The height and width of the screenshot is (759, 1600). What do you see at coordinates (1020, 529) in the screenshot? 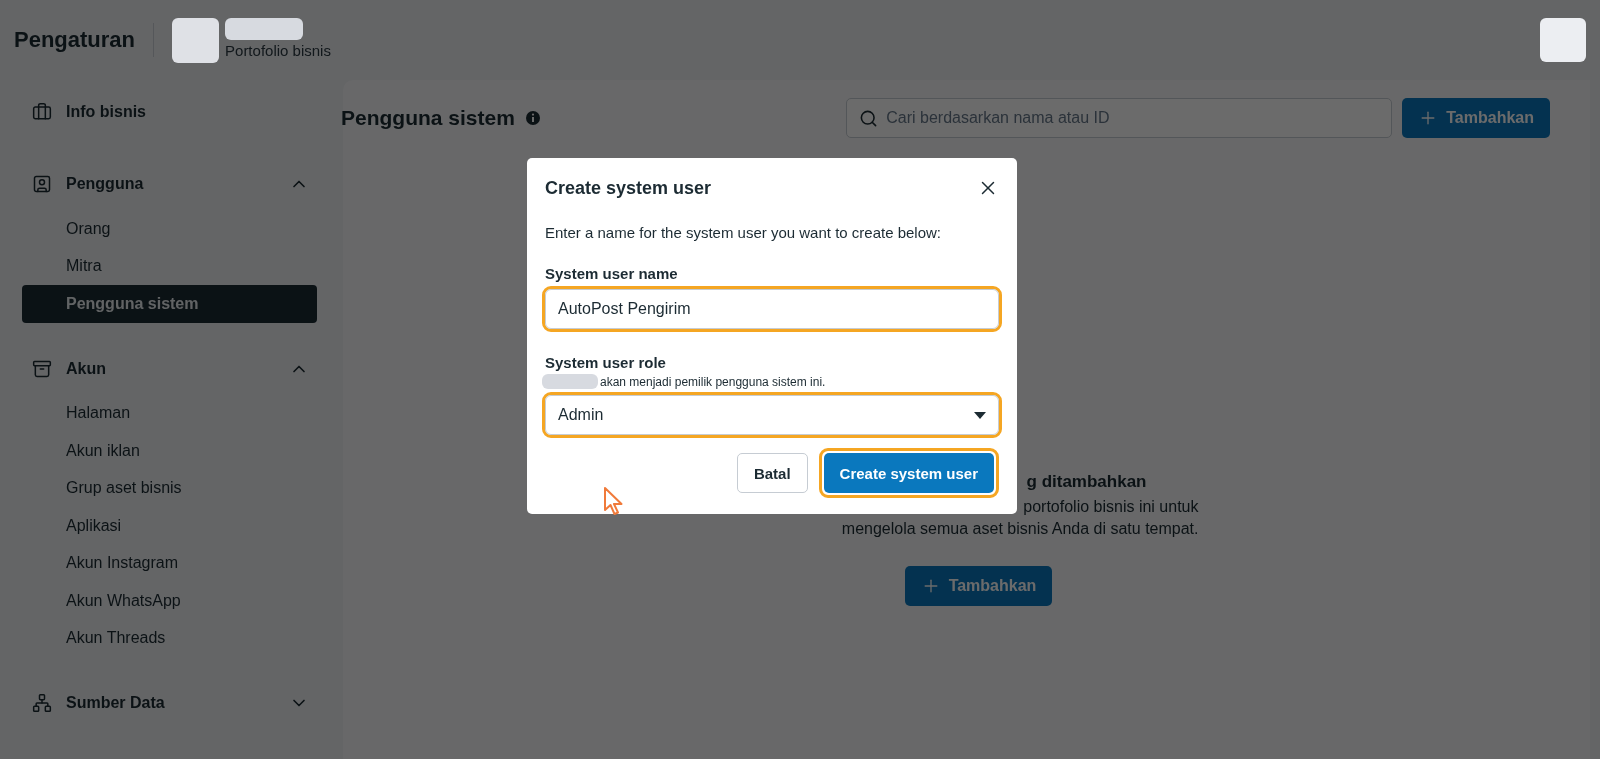
I see `empty-state-text: mengelola semua aset bisnis Anda di satu tempat.` at bounding box center [1020, 529].